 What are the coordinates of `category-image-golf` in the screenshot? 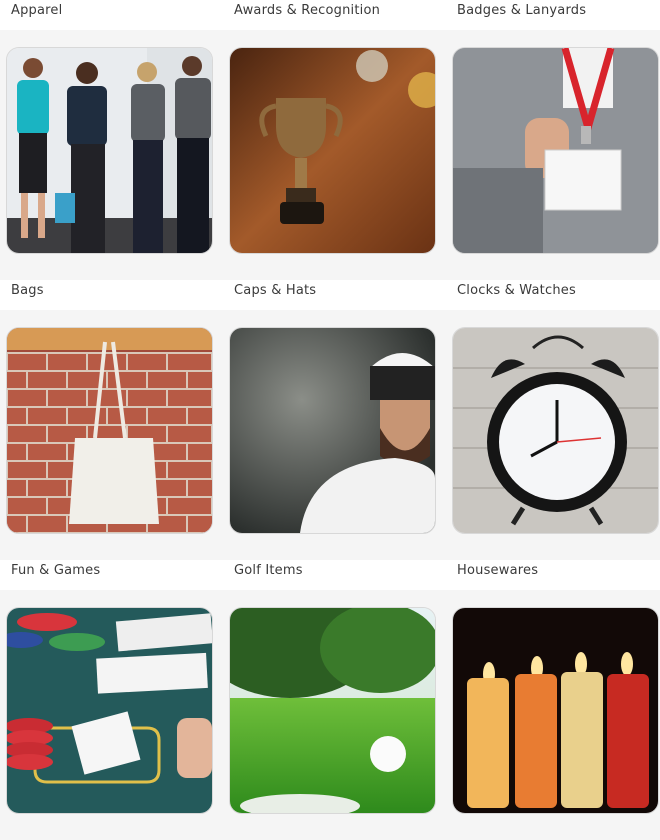 It's located at (332, 710).